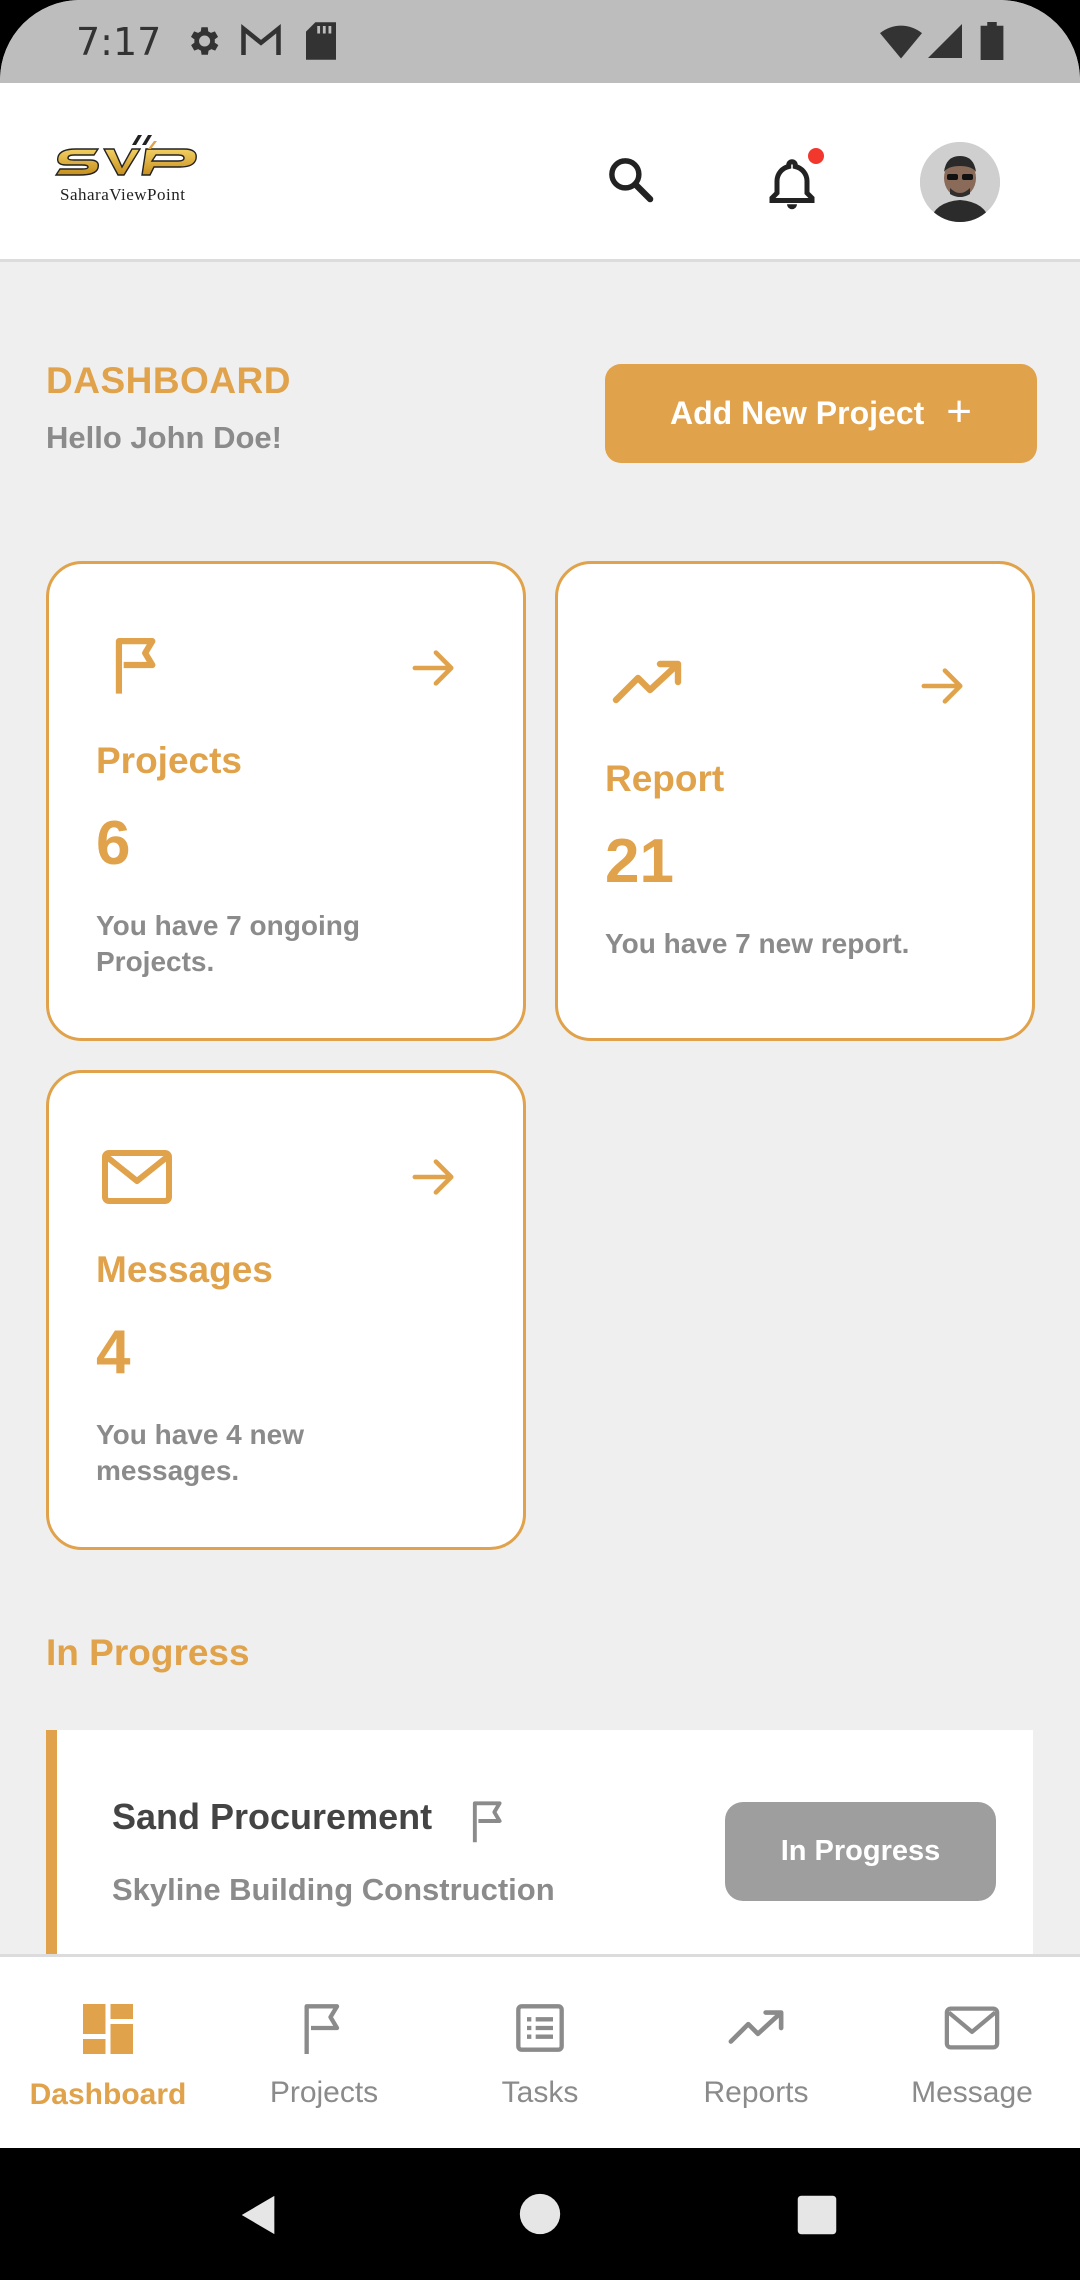  What do you see at coordinates (113, 843) in the screenshot?
I see `projects-count: 6` at bounding box center [113, 843].